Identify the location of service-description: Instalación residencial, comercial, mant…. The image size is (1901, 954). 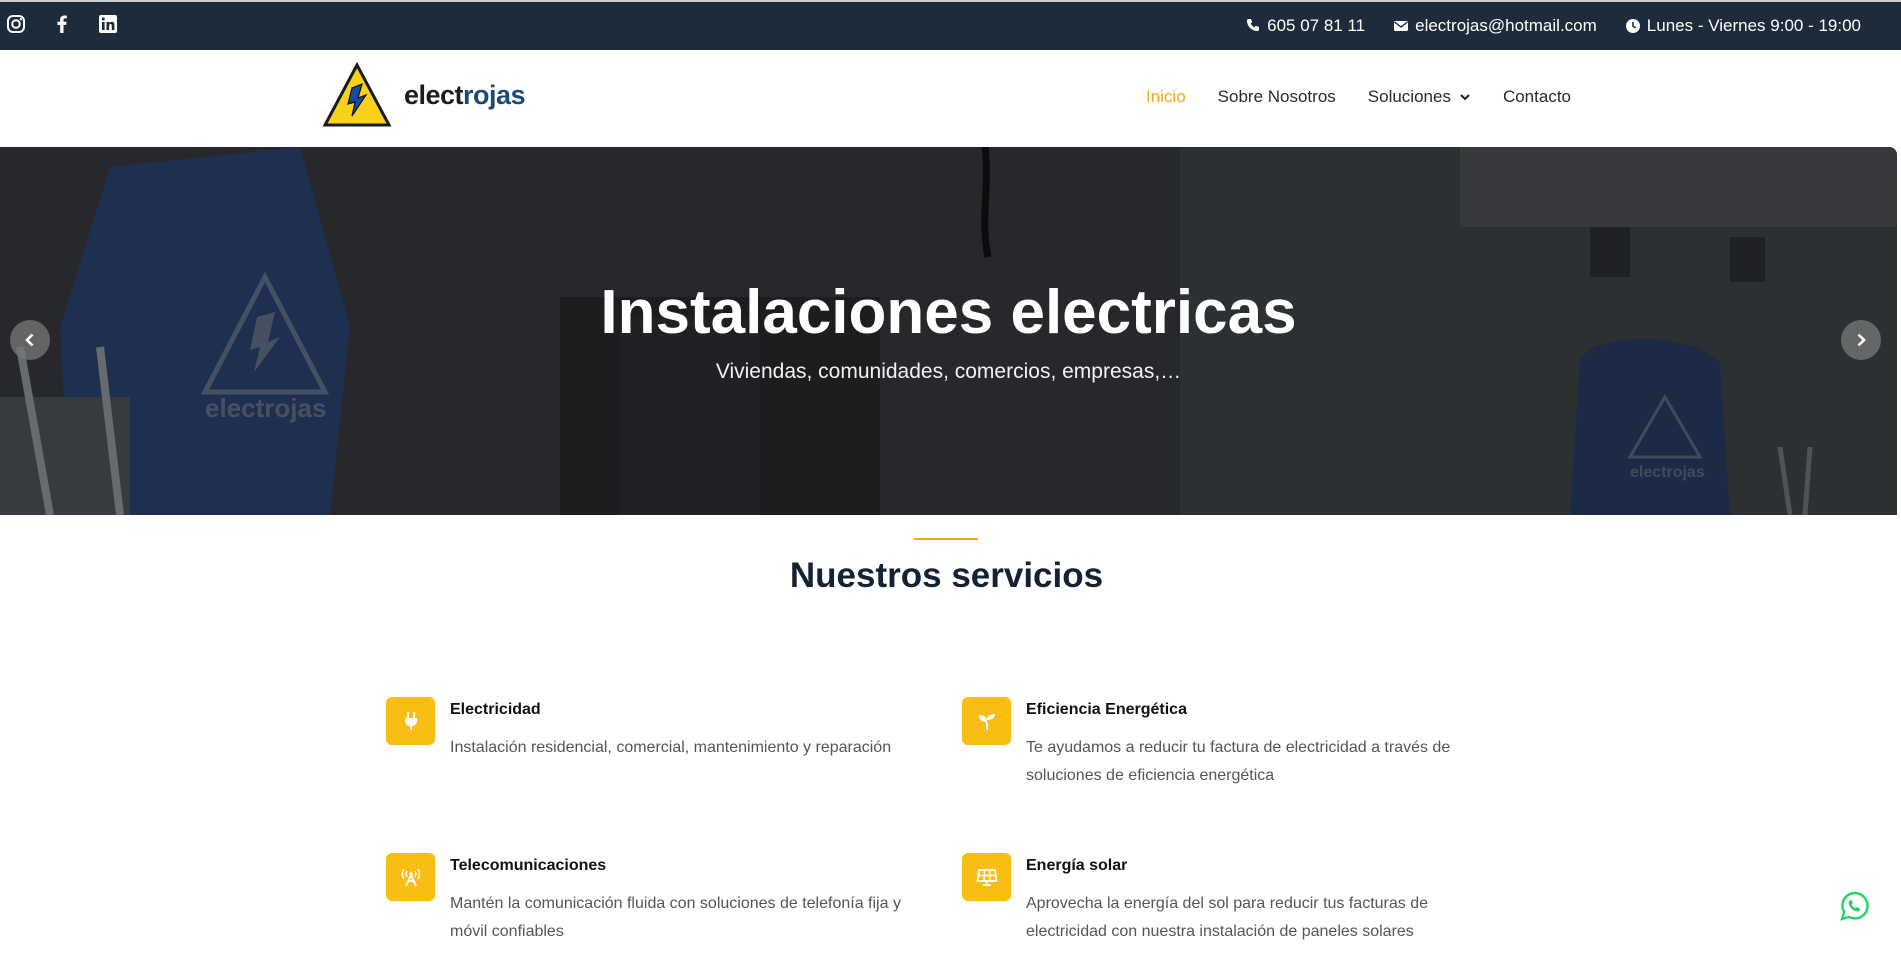
(671, 747).